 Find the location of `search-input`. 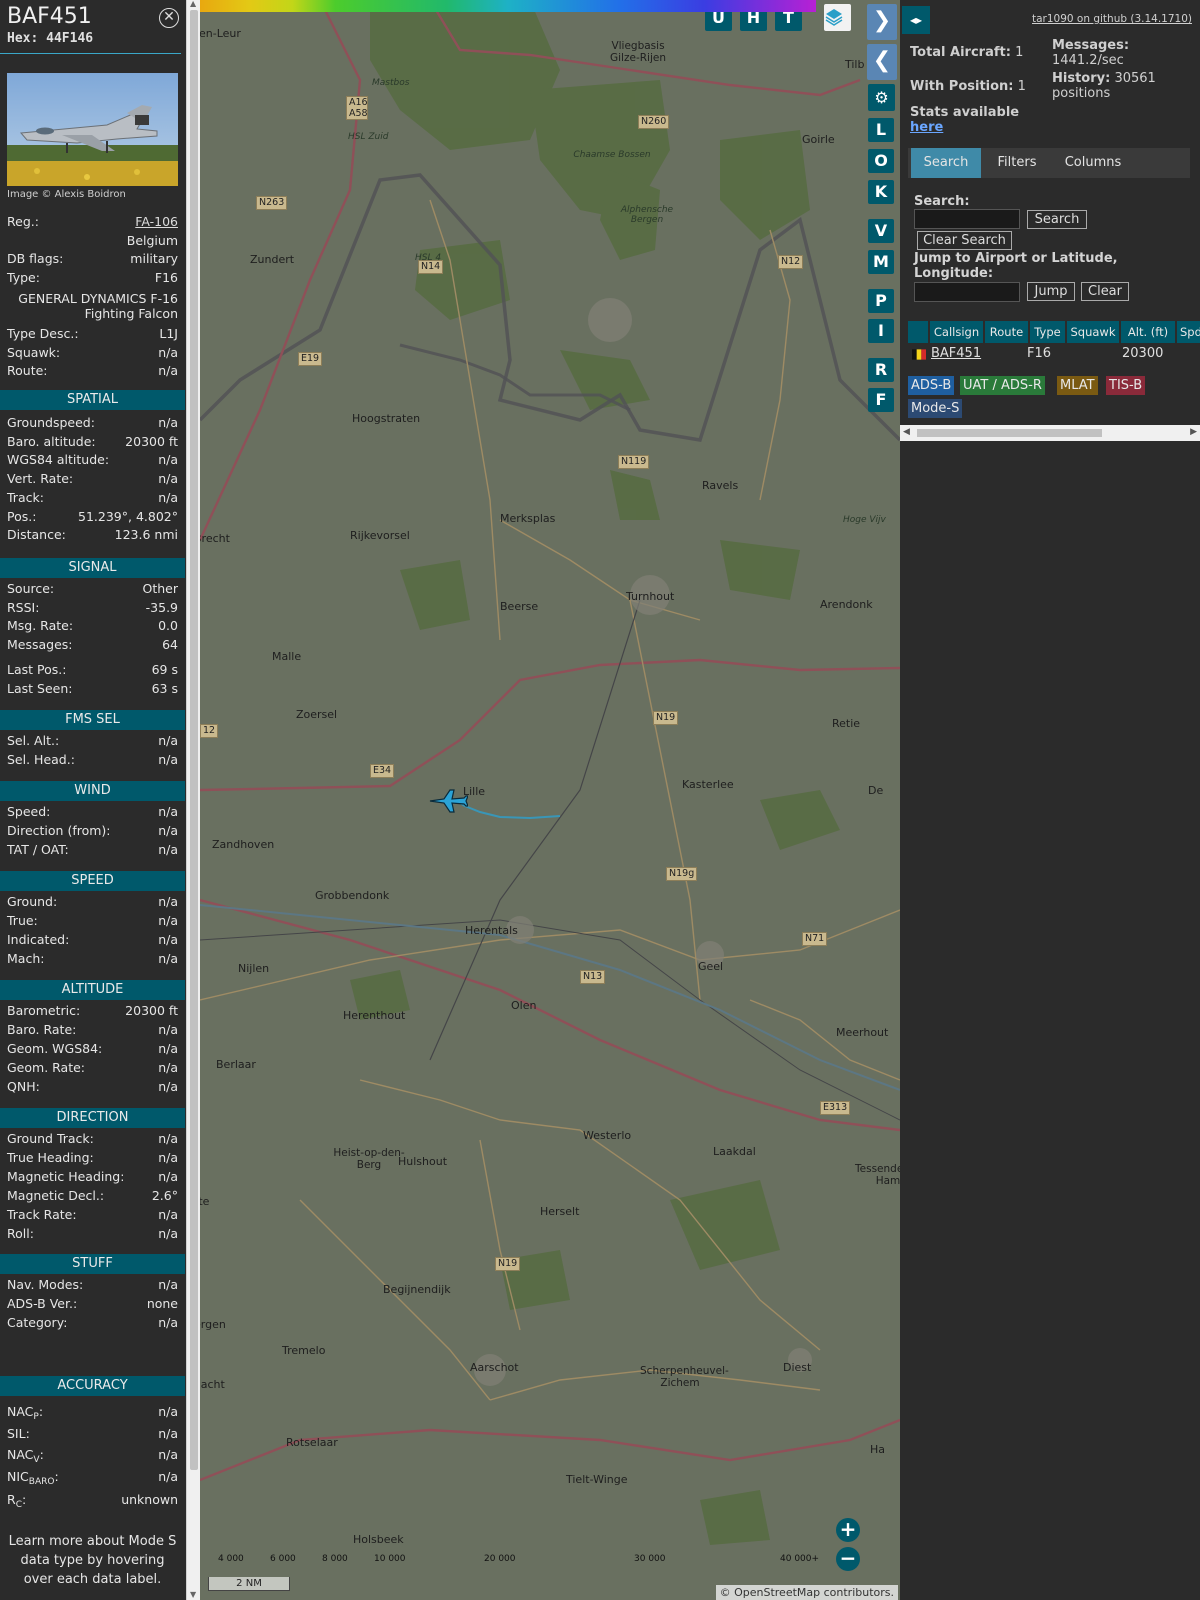

search-input is located at coordinates (967, 219).